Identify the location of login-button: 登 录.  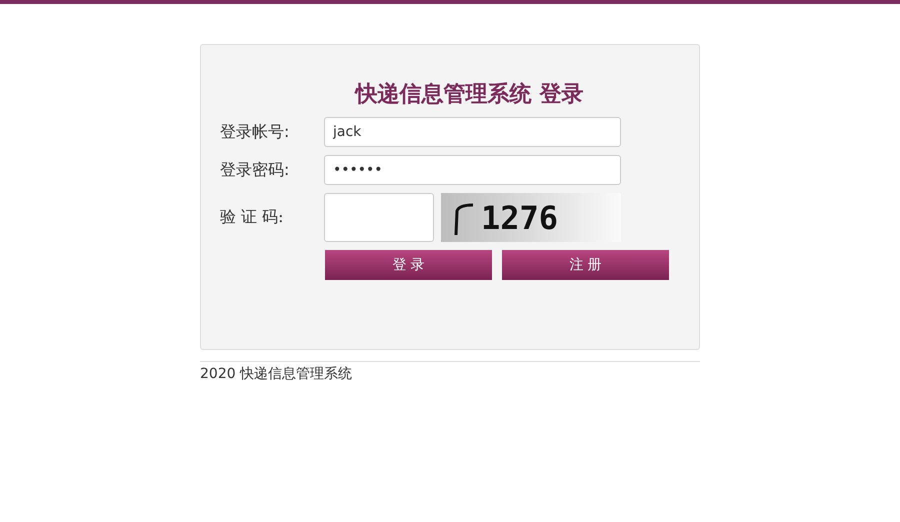
(408, 265).